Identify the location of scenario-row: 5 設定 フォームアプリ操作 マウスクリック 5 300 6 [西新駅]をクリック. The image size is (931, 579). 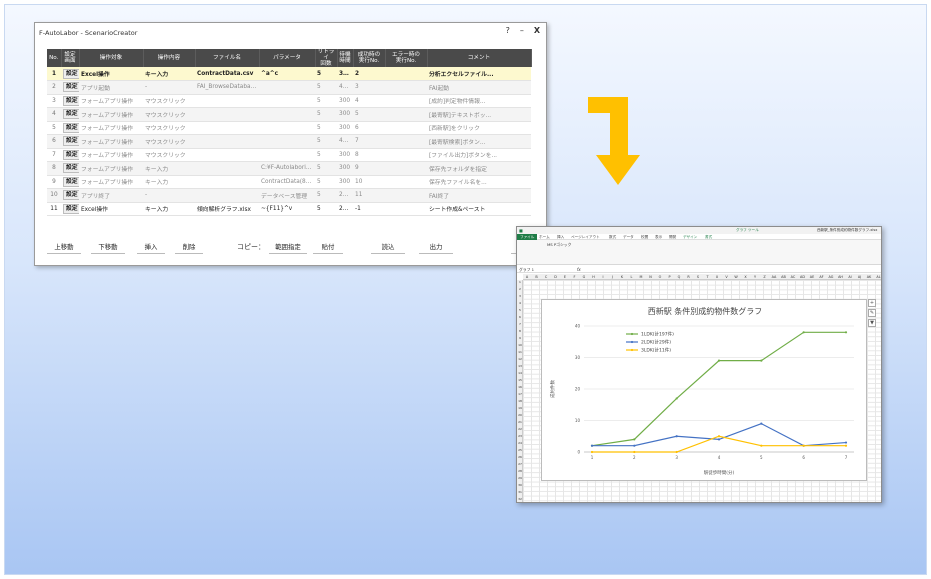
(289, 128).